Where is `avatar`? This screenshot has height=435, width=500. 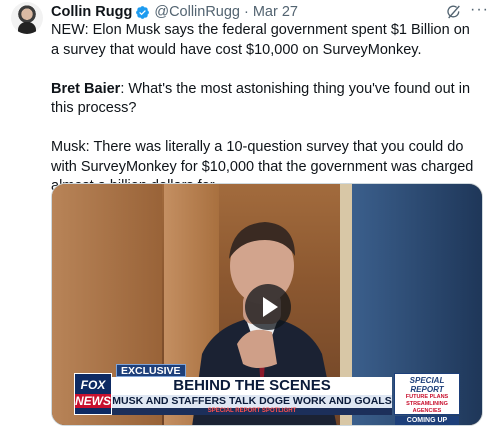
avatar is located at coordinates (27, 18).